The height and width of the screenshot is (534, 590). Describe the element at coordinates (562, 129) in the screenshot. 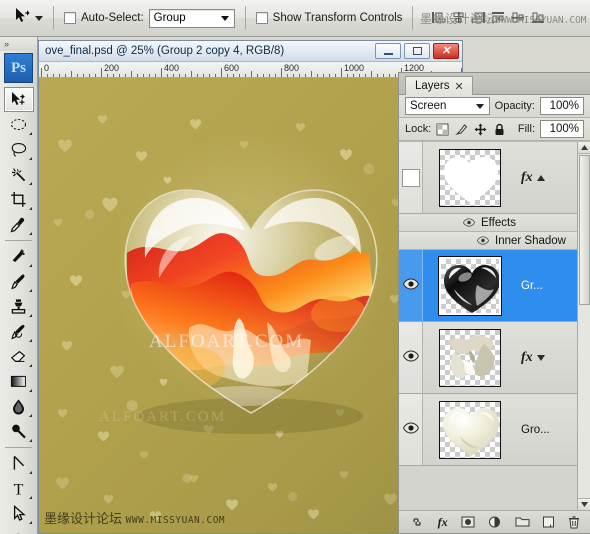

I see `fill-input: 100%` at that location.